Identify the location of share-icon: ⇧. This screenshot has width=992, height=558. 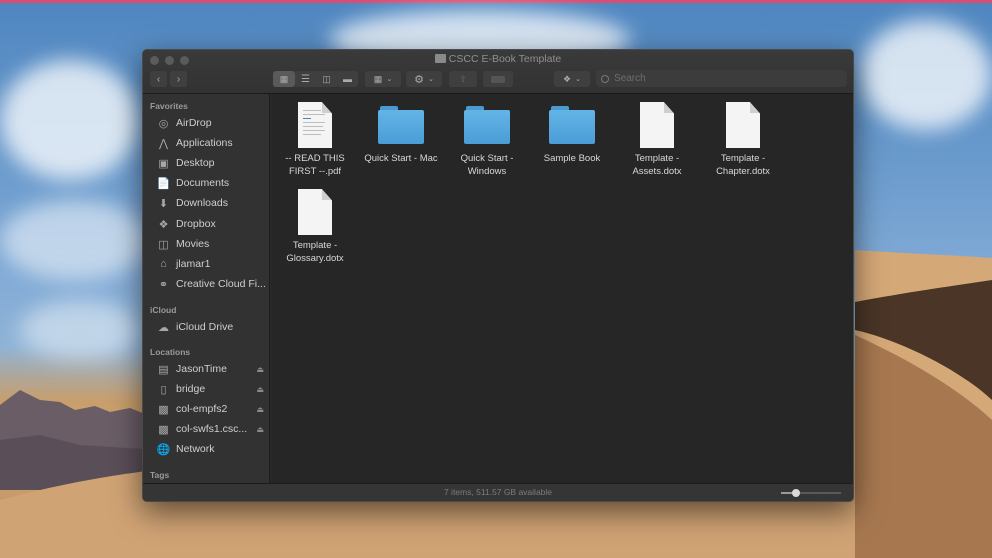
(463, 78).